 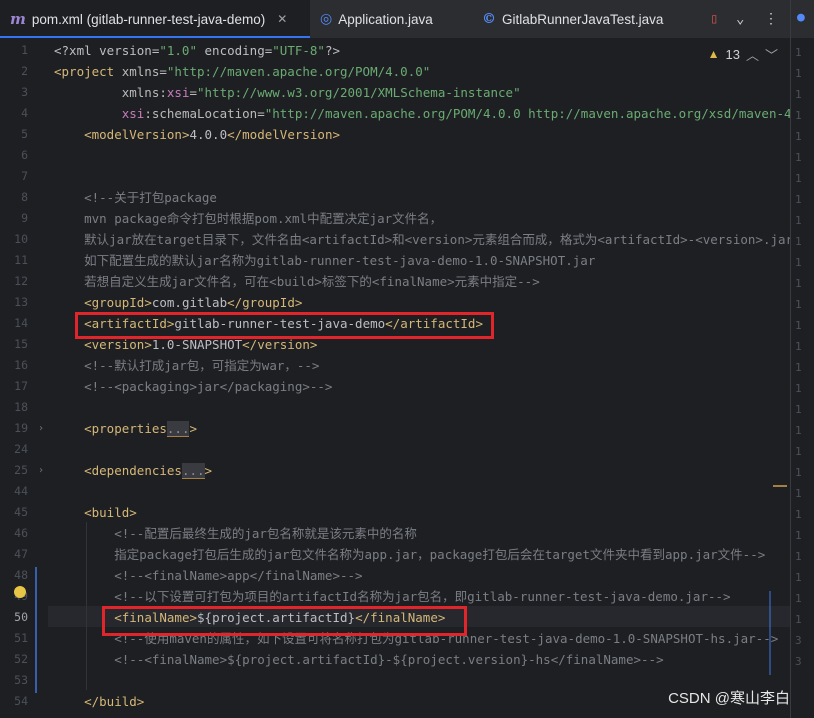 I want to click on code-line: <build>, so click(x=95, y=512).